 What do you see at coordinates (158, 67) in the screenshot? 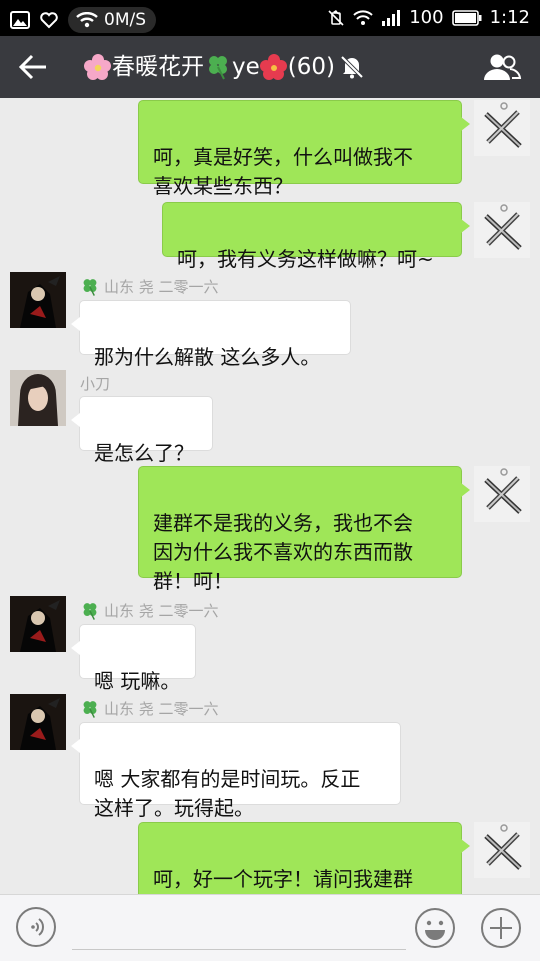
I see `chat-title-part1: 春暖花开` at bounding box center [158, 67].